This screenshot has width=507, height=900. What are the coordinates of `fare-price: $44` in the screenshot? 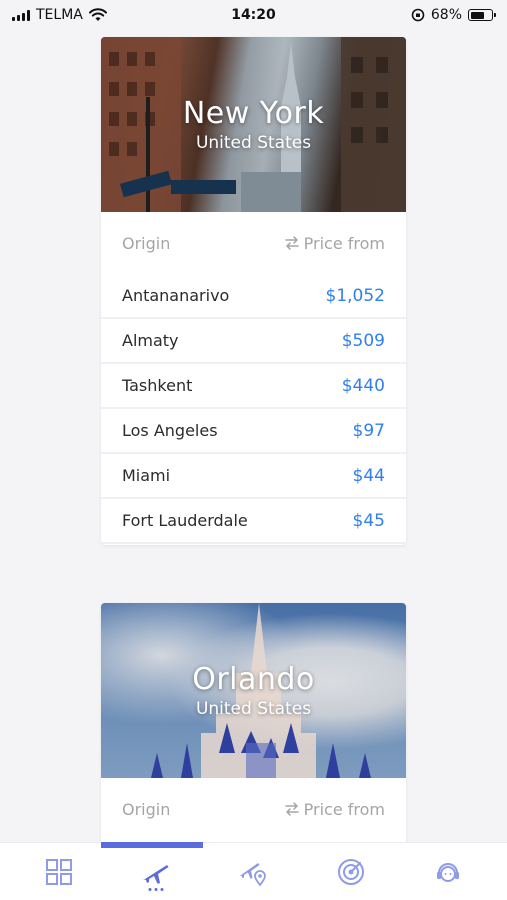 It's located at (368, 475).